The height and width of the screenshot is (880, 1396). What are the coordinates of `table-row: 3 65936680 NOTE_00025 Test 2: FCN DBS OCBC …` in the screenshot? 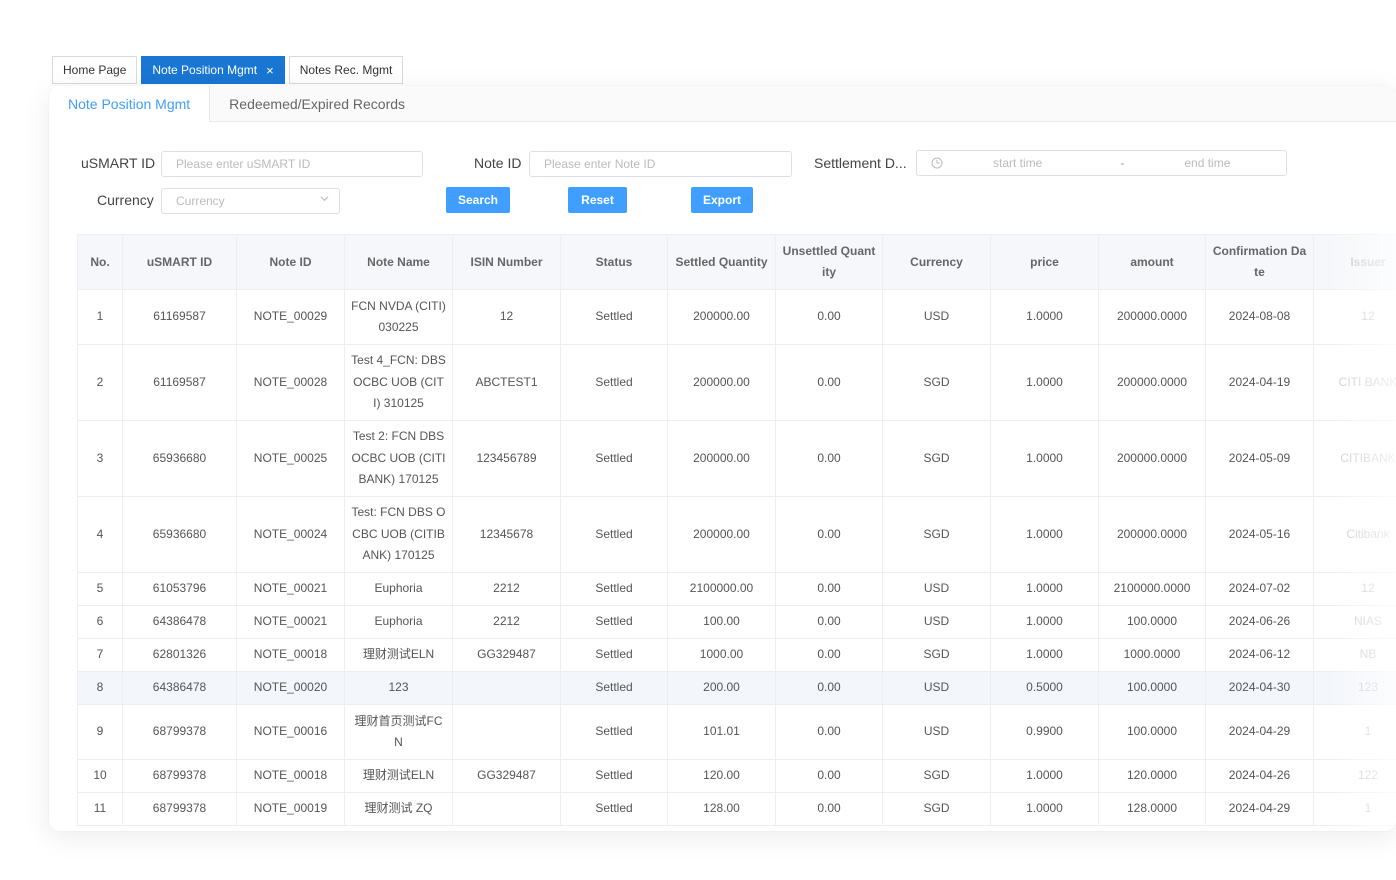 It's located at (736, 458).